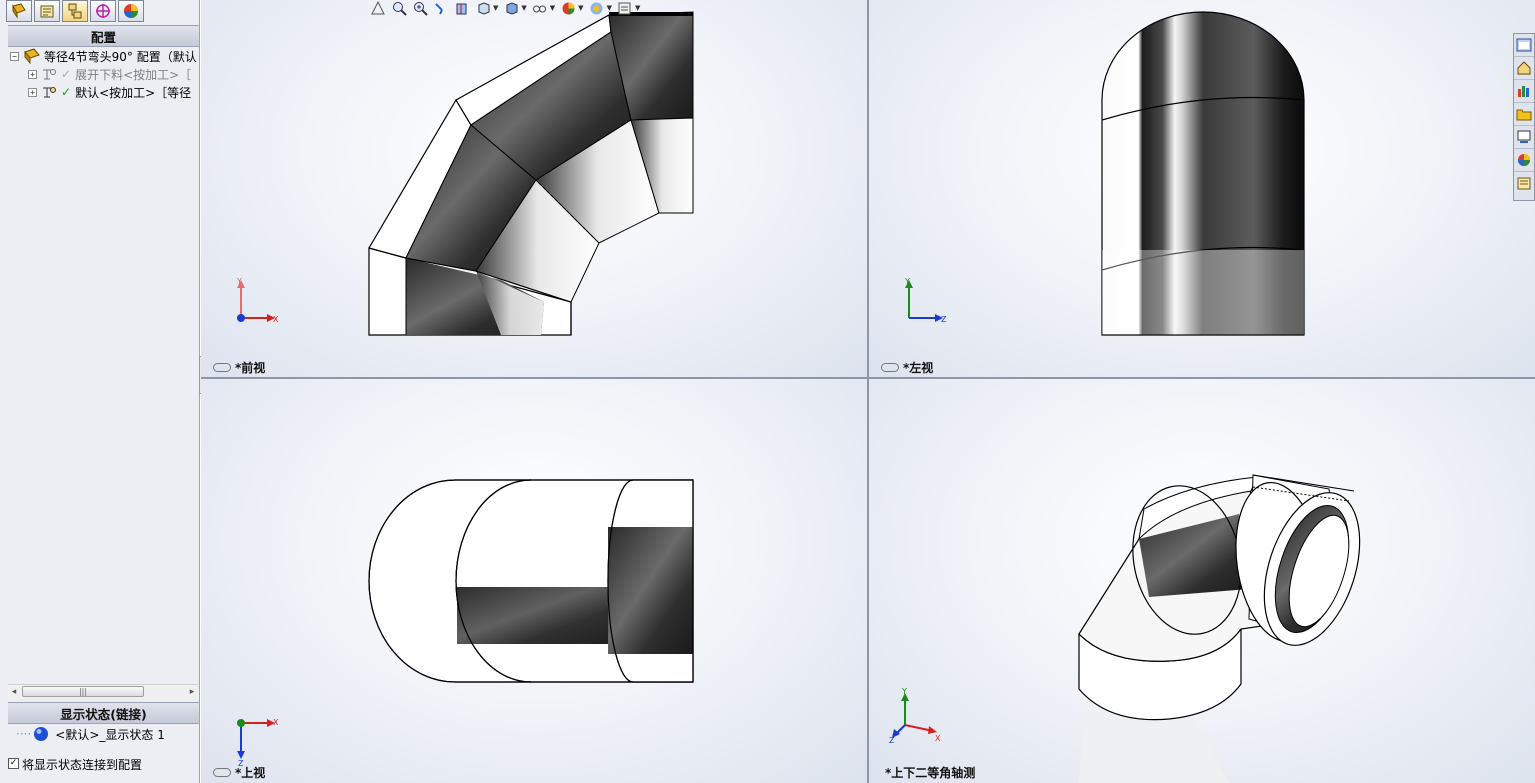 This screenshot has width=1535, height=783. I want to click on dimxpert-icon, so click(103, 11).